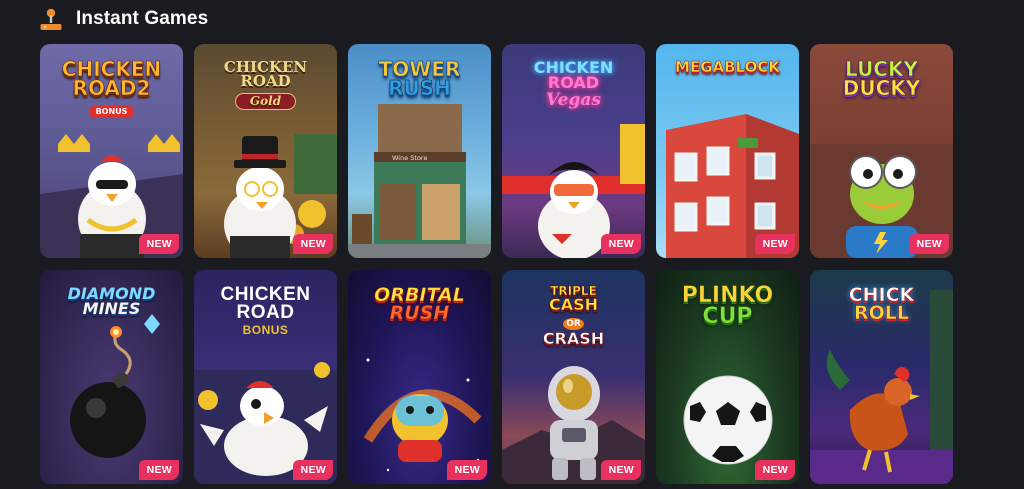 This screenshot has width=1024, height=489. Describe the element at coordinates (573, 377) in the screenshot. I see `game-card-triple-cash-or-crash: TRIPLE CASH OR CRASH NEW` at that location.